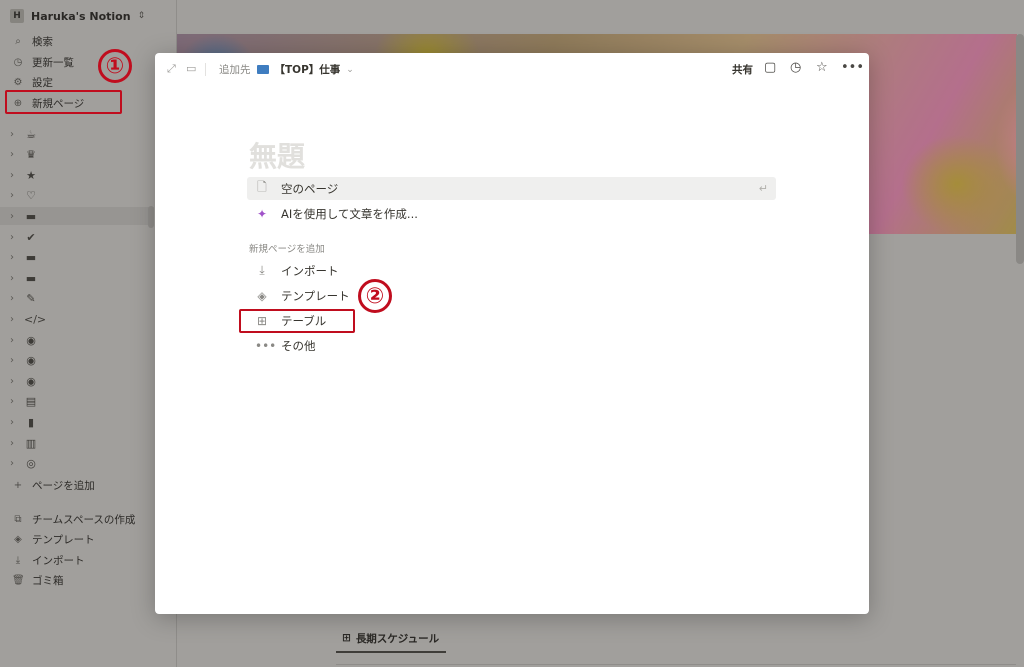 The height and width of the screenshot is (667, 1024). Describe the element at coordinates (24, 443) in the screenshot. I see `sidebar-tree-item: › ▥` at that location.